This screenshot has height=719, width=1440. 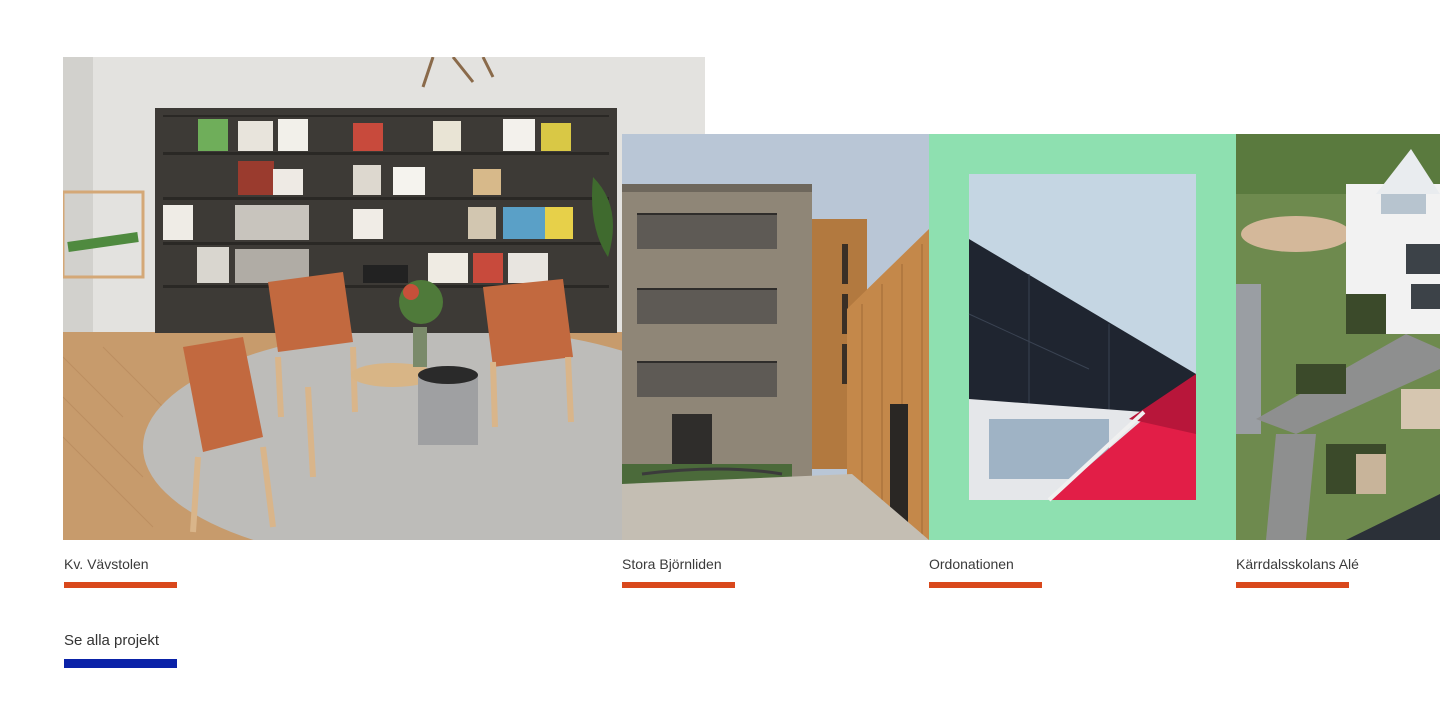 What do you see at coordinates (1338, 337) in the screenshot?
I see `school-courtyard-aerial-photo` at bounding box center [1338, 337].